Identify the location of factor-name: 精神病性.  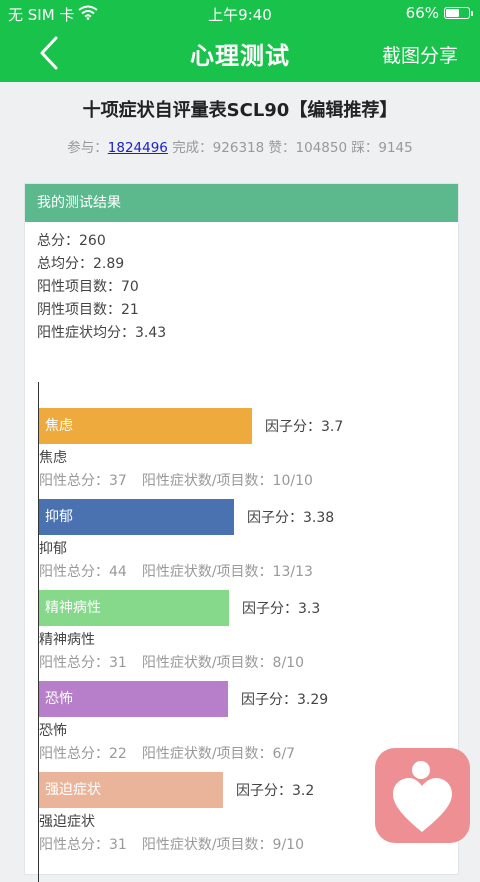
(67, 640).